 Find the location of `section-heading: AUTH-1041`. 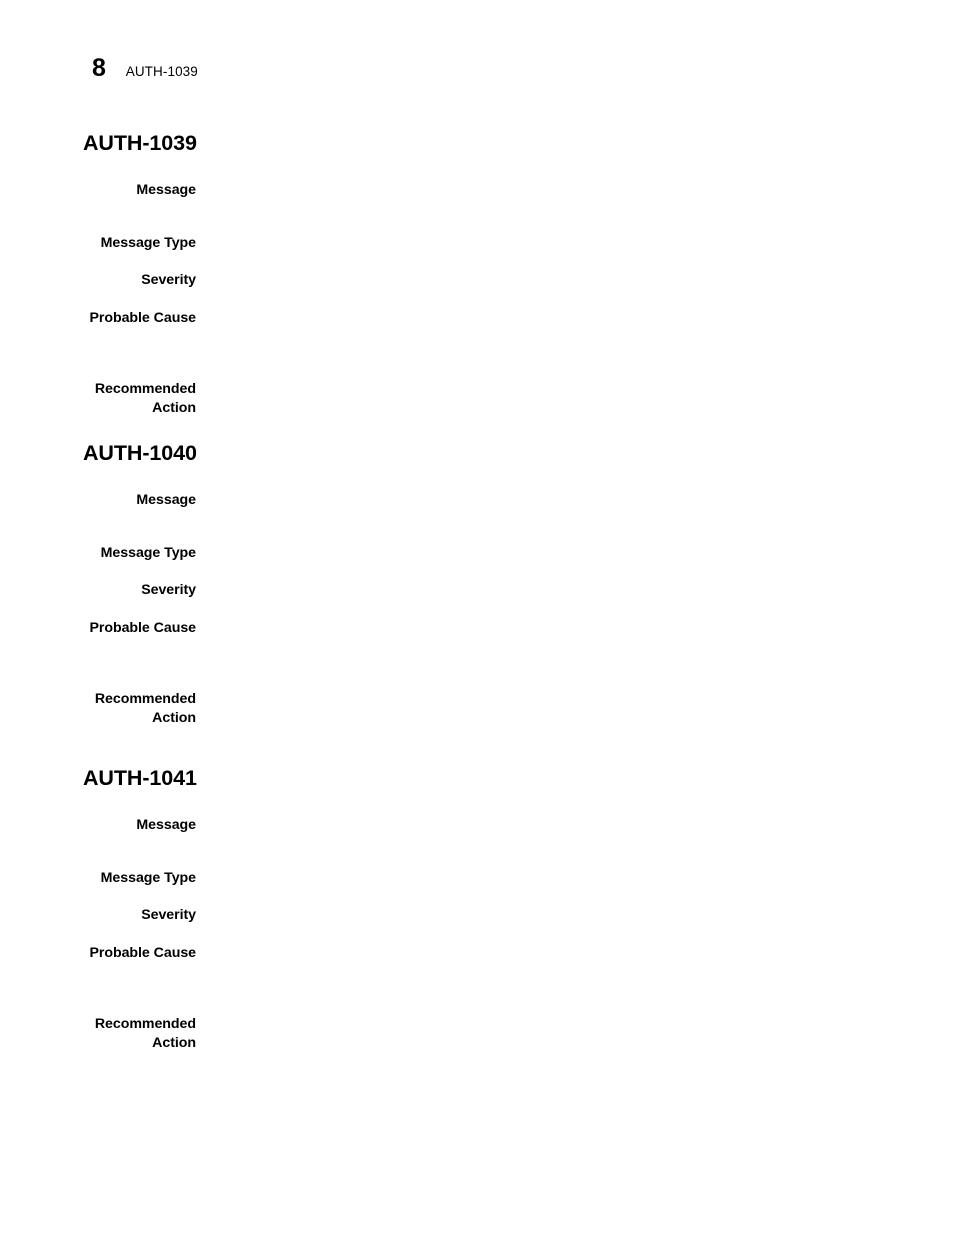

section-heading: AUTH-1041 is located at coordinates (140, 778).